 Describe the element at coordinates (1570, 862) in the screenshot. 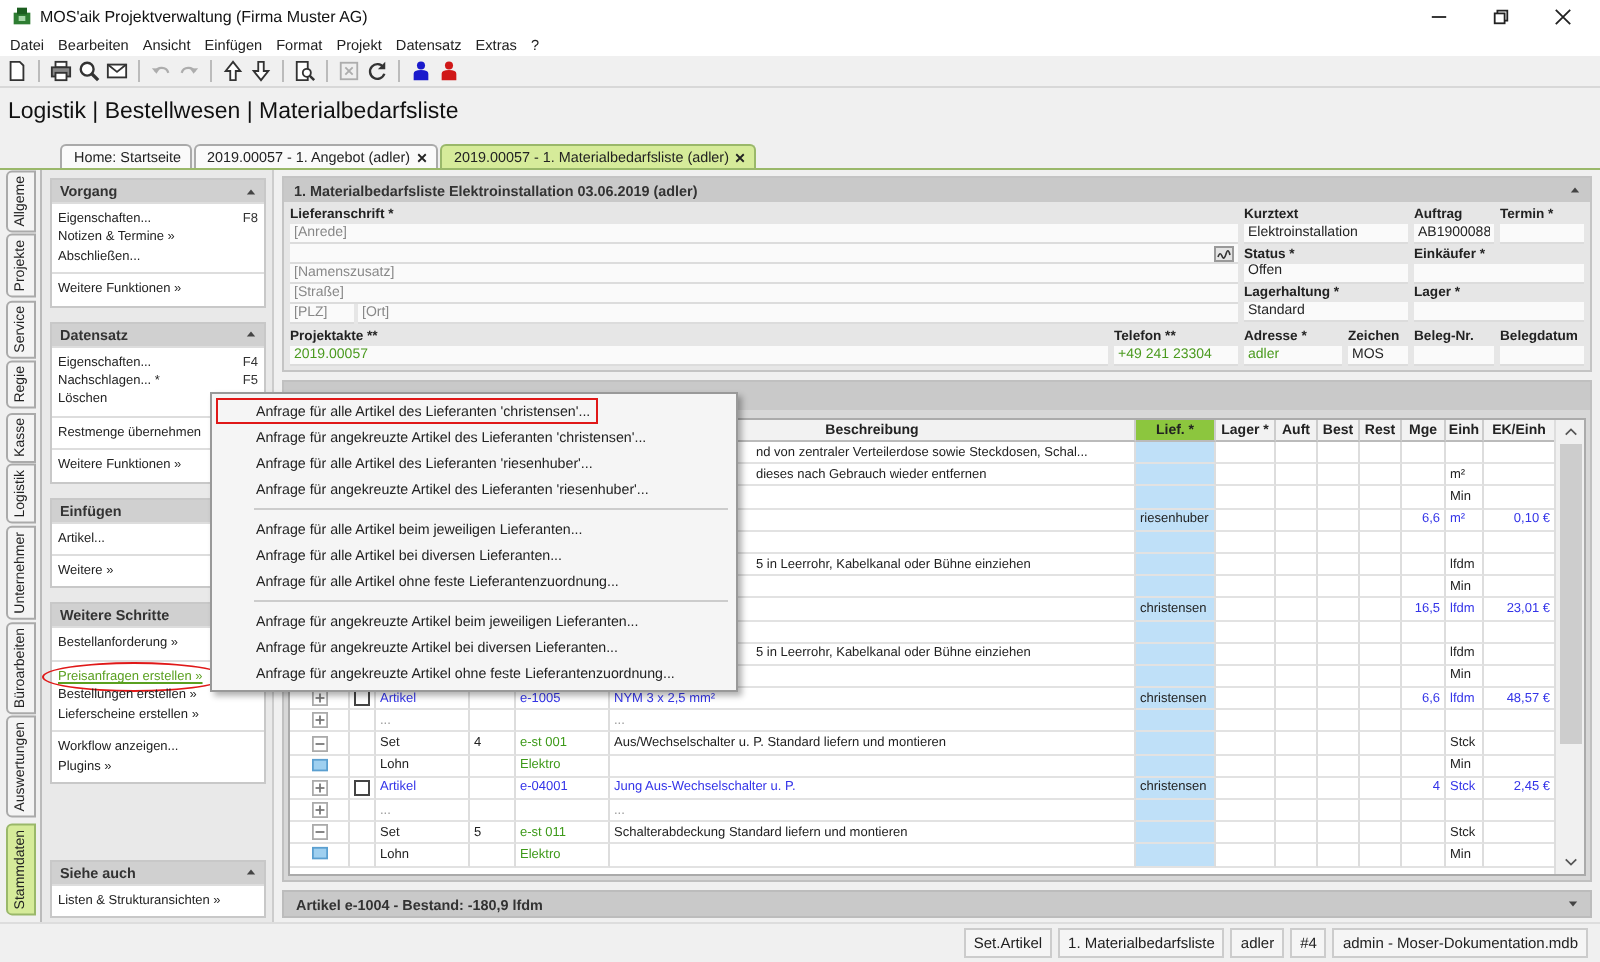

I see `scroll-down-icon` at that location.